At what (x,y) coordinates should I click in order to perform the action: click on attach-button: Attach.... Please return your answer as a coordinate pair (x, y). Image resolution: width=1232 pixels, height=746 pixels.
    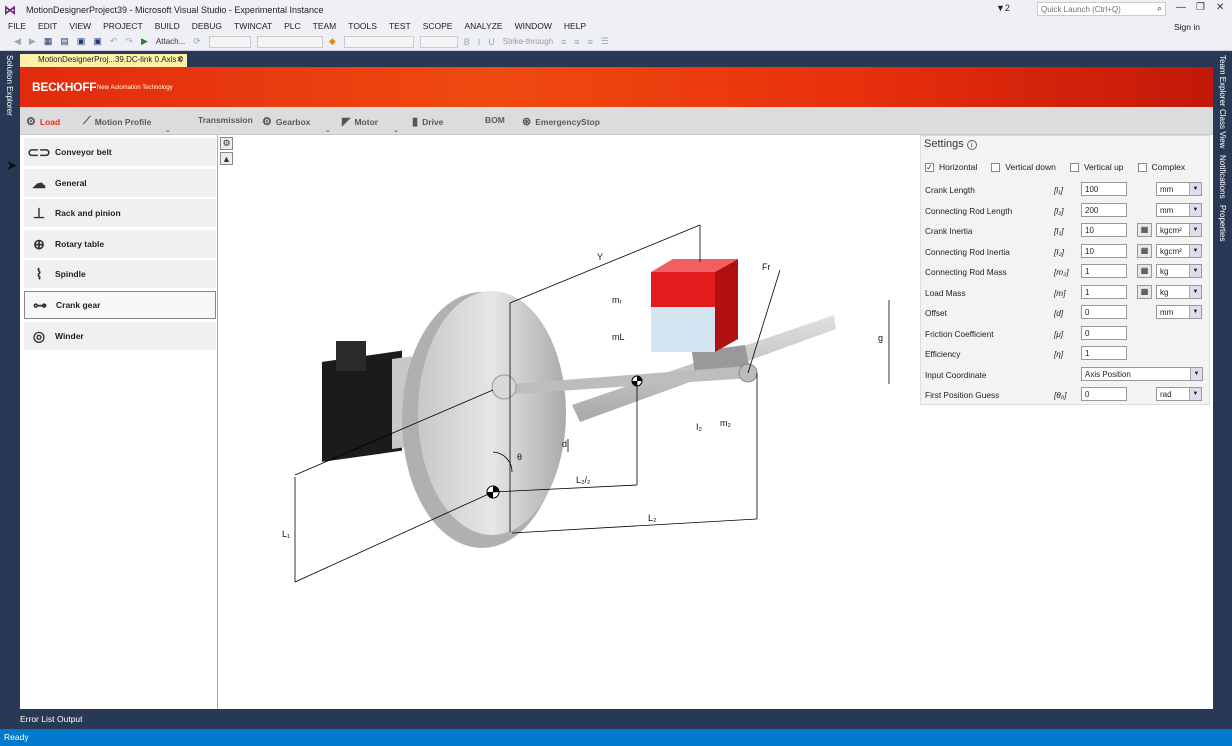
    Looking at the image, I should click on (170, 41).